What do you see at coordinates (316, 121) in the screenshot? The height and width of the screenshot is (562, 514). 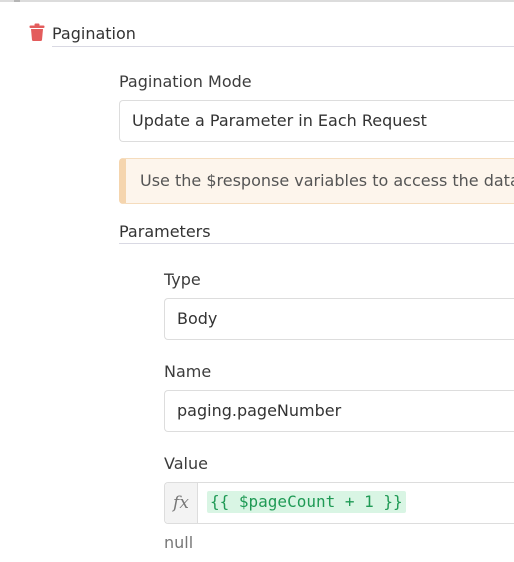 I see `pagination-mode-select: Update a Parameter in Each Request` at bounding box center [316, 121].